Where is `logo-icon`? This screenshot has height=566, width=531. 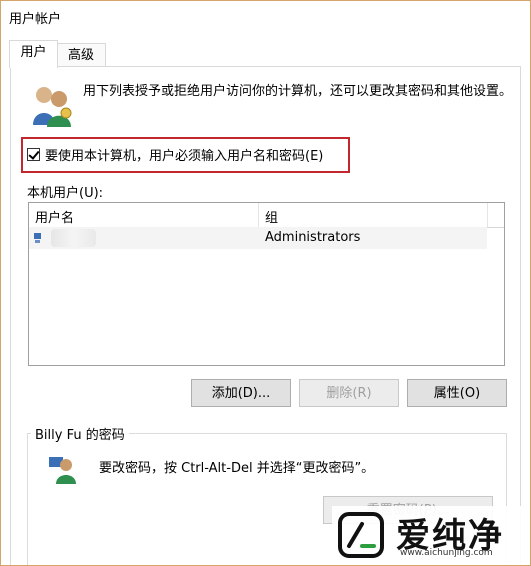
logo-icon is located at coordinates (361, 535).